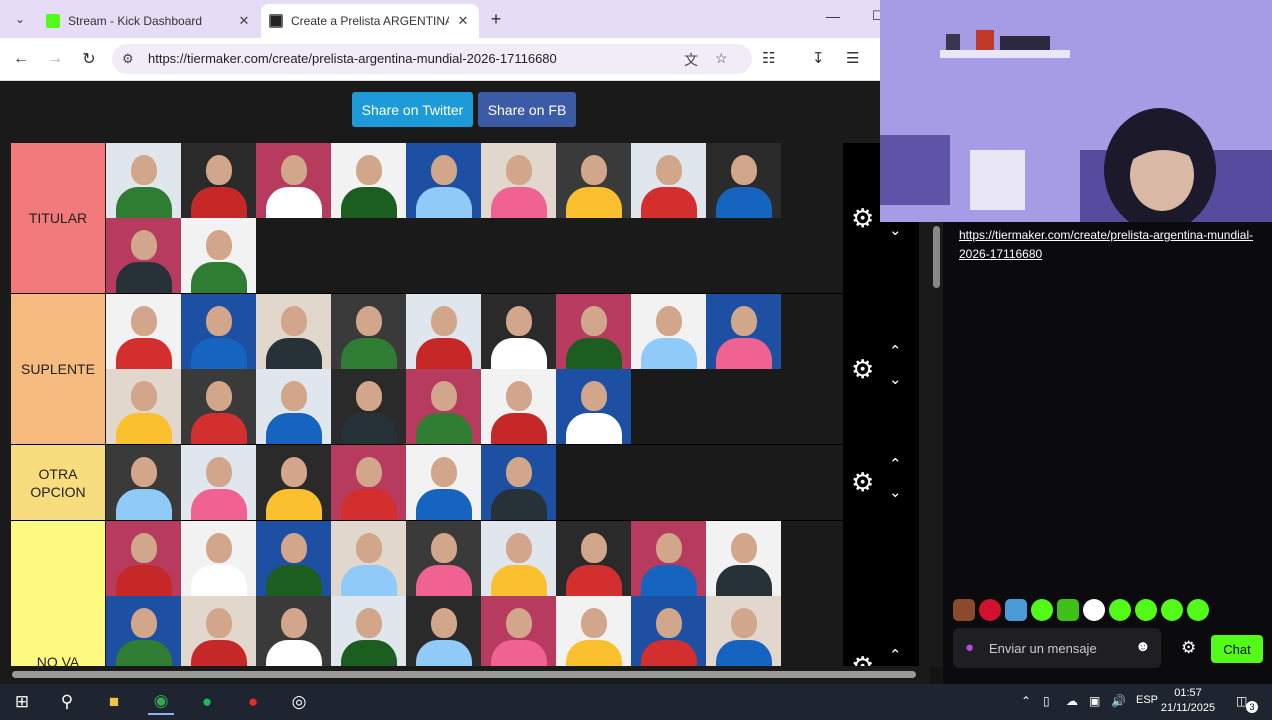  What do you see at coordinates (691, 60) in the screenshot?
I see `translate-icon: 文` at bounding box center [691, 60].